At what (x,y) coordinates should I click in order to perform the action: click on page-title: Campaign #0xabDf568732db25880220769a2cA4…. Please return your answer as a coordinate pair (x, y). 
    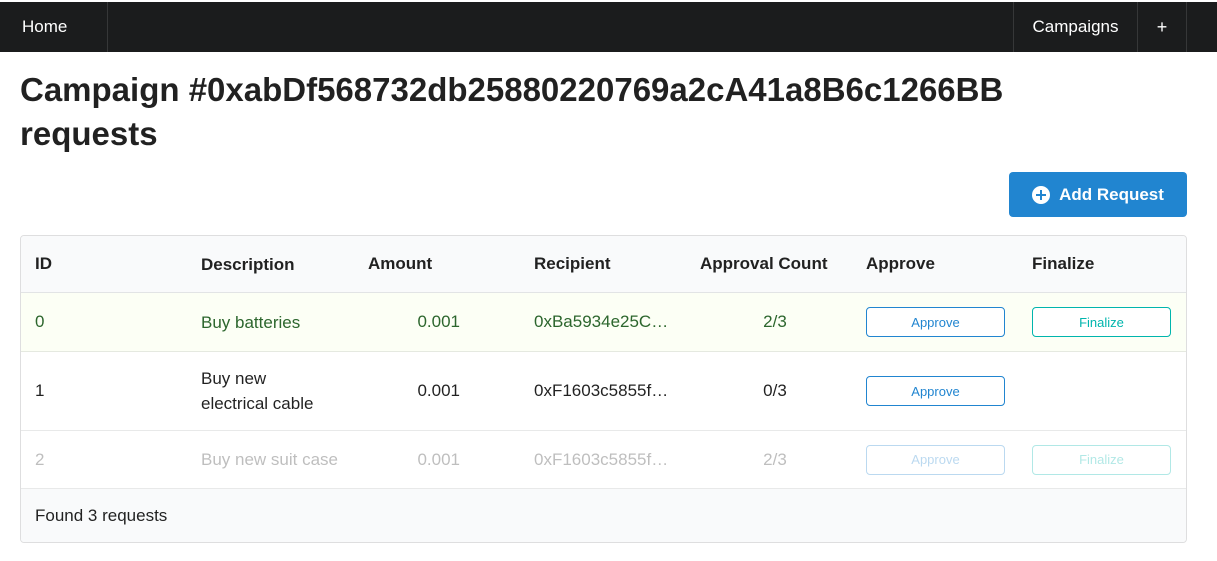
    Looking at the image, I should click on (512, 111).